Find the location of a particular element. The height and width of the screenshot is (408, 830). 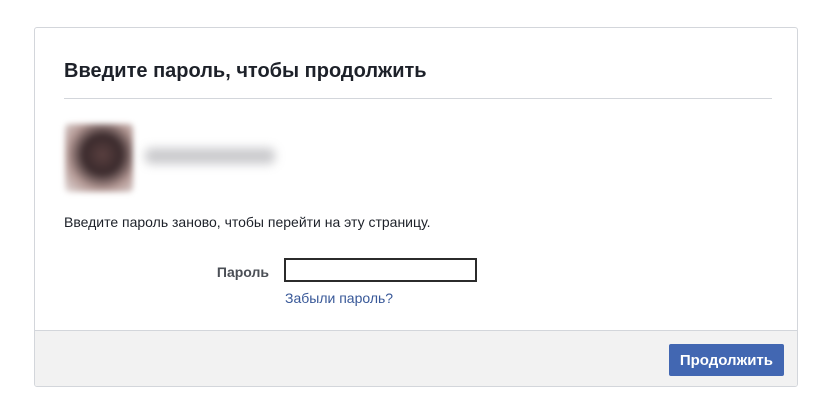

password-input is located at coordinates (380, 270).